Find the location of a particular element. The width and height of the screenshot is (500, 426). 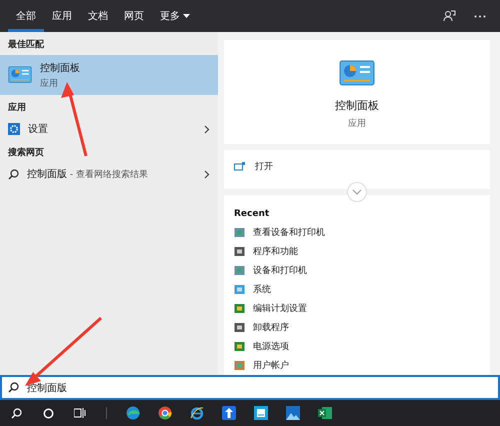

section-heading: 搜索网页 is located at coordinates (26, 153).